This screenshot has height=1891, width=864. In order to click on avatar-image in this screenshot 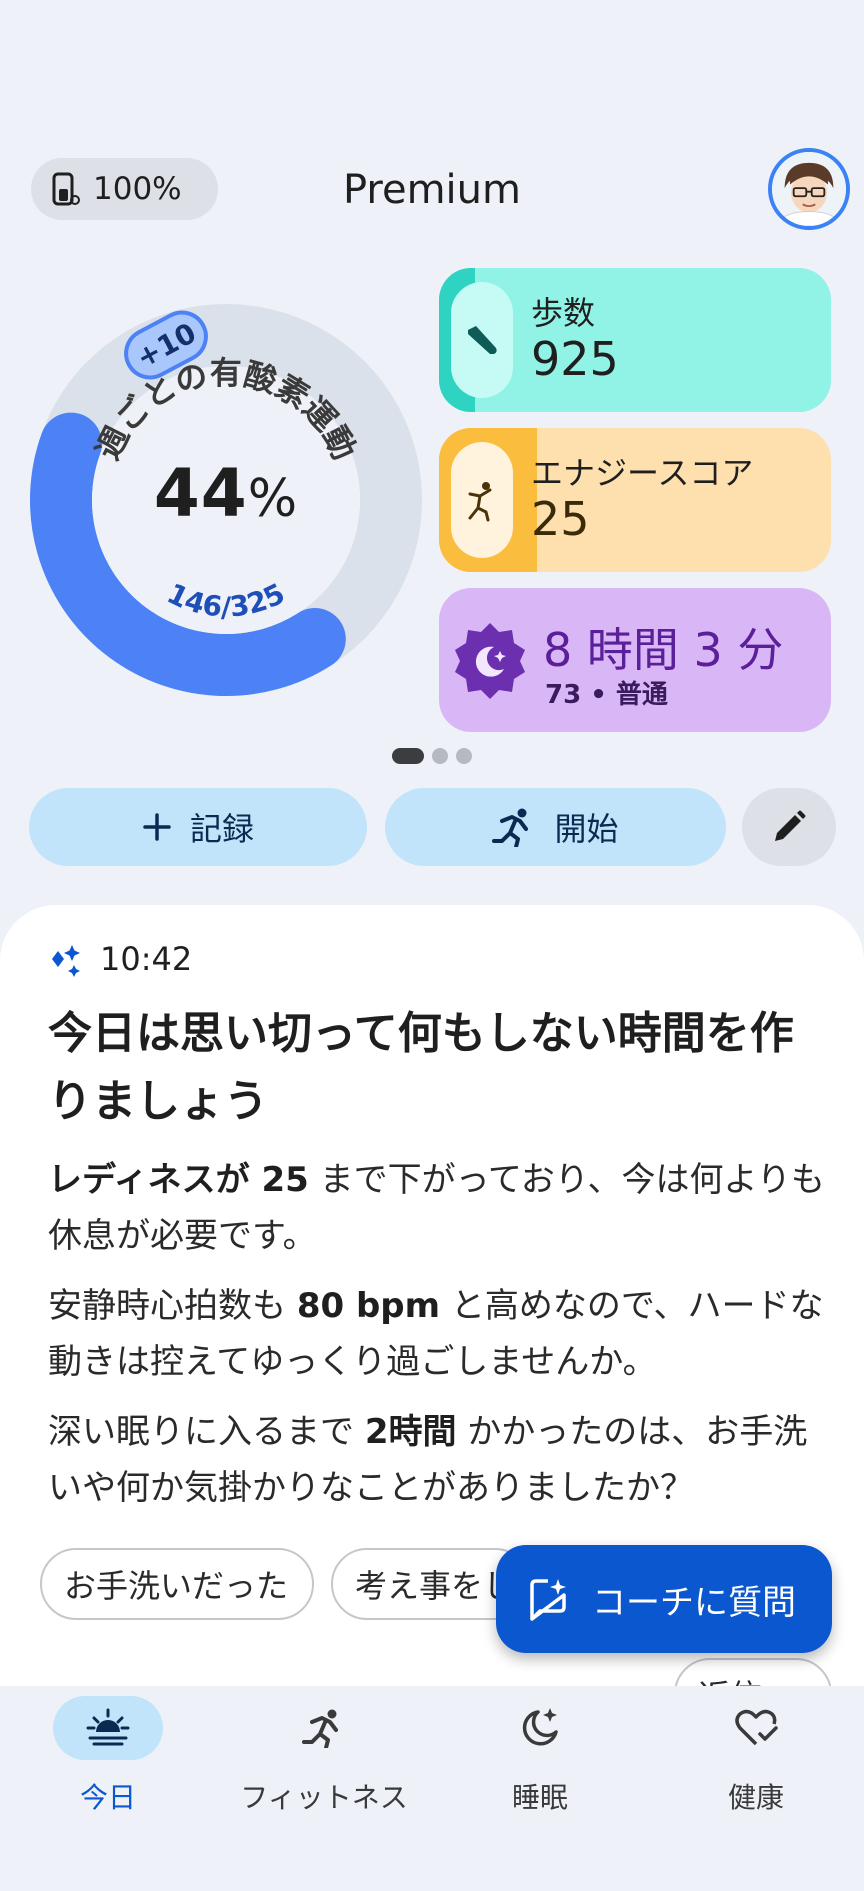, I will do `click(809, 189)`.